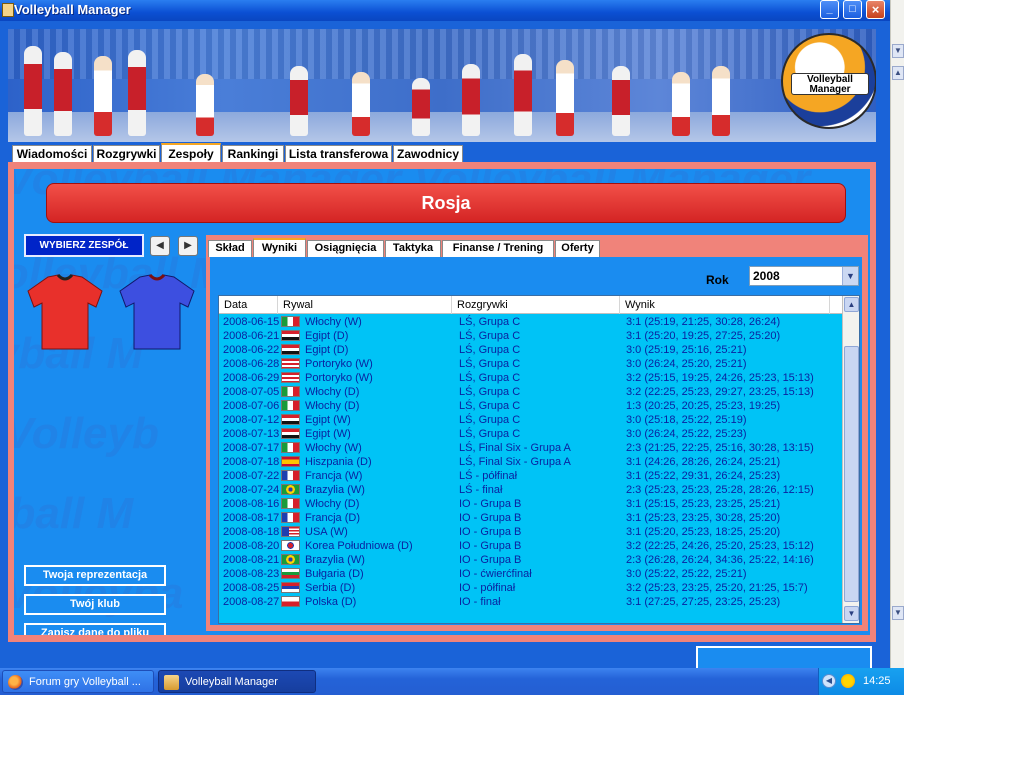 The image size is (1024, 768). What do you see at coordinates (237, 681) in the screenshot?
I see `taskbar-volleyball-manager-button: Volleyball Manager` at bounding box center [237, 681].